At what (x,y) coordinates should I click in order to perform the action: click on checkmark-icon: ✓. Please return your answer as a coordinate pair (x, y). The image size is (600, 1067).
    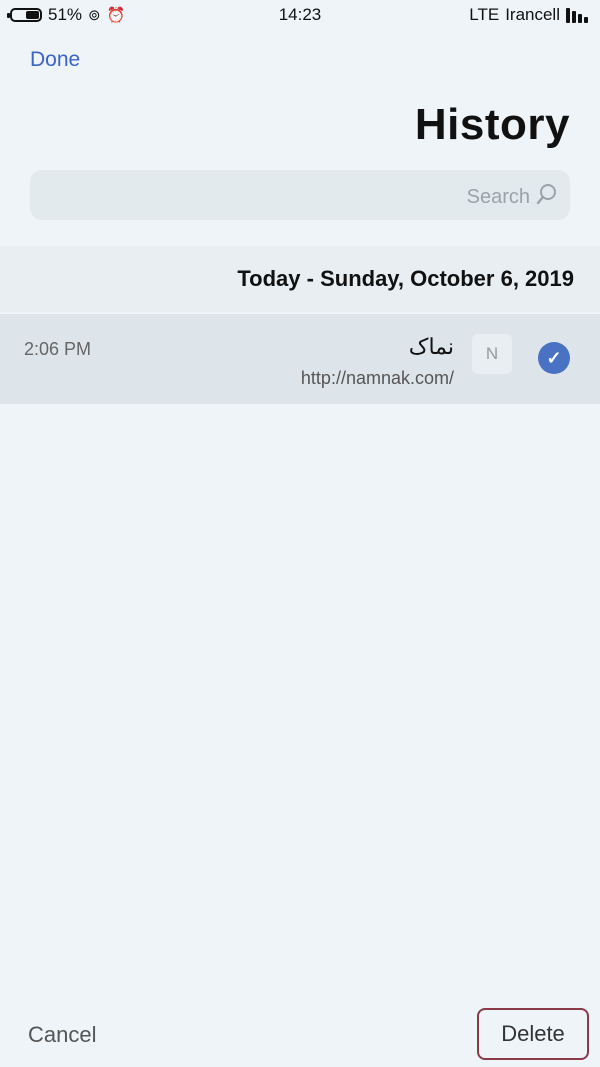
    Looking at the image, I should click on (554, 358).